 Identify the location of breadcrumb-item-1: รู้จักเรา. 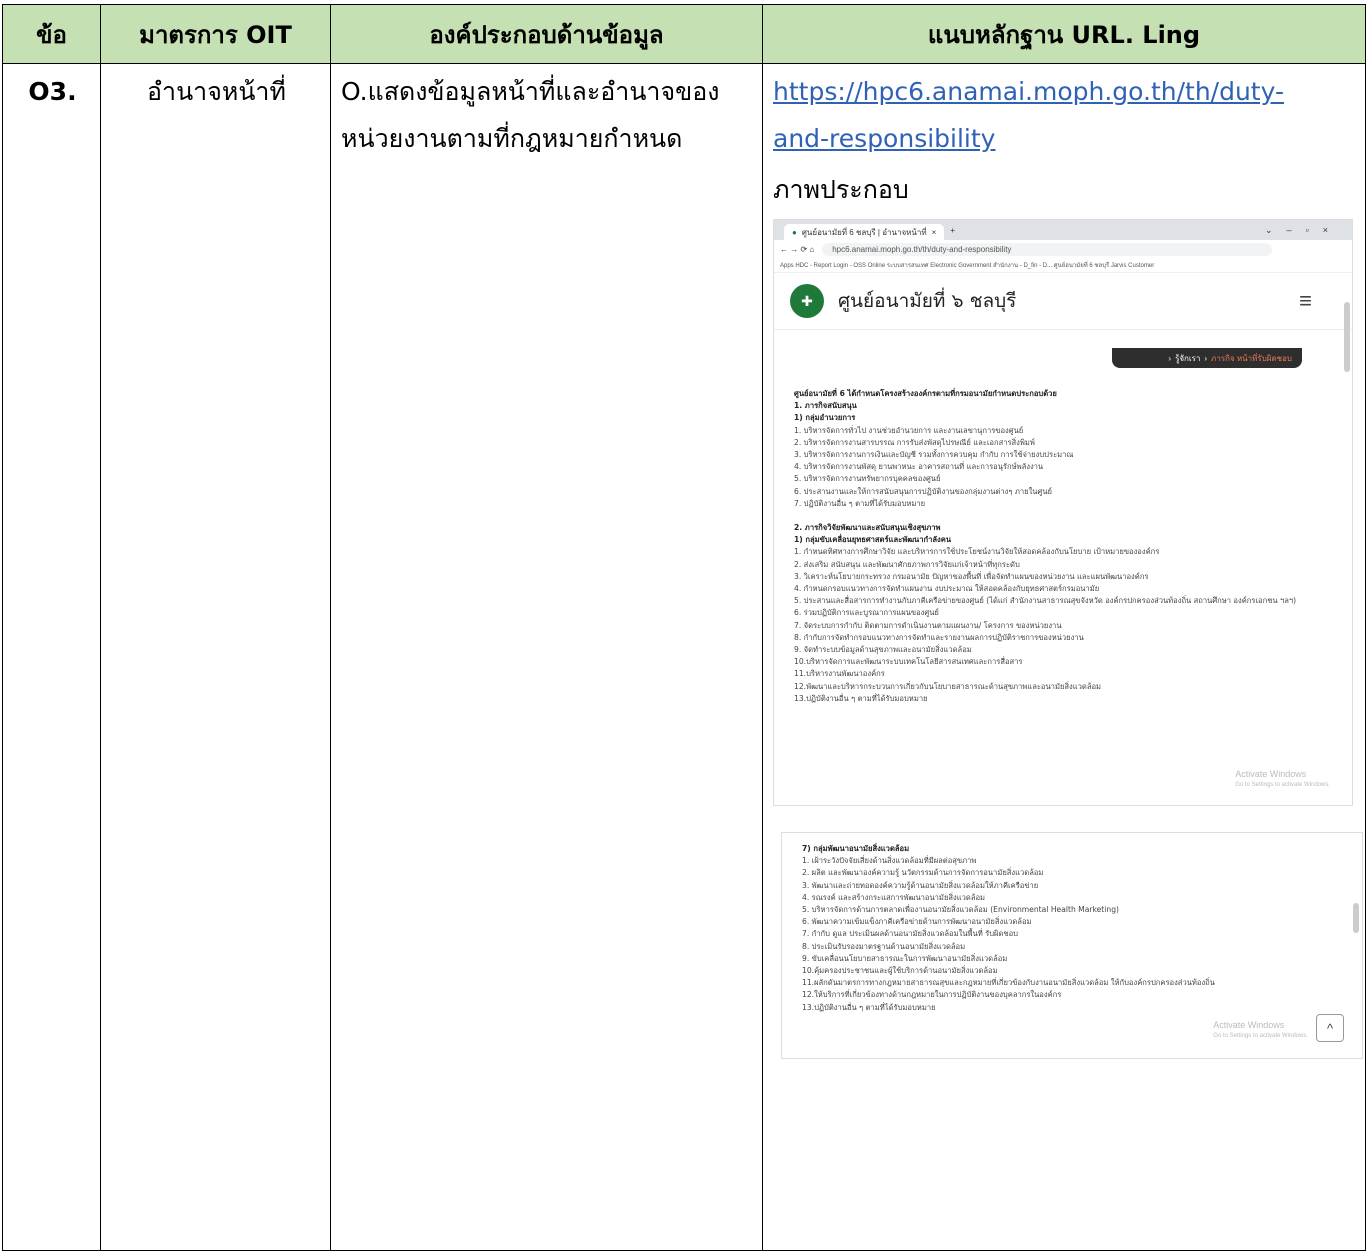
(1188, 358).